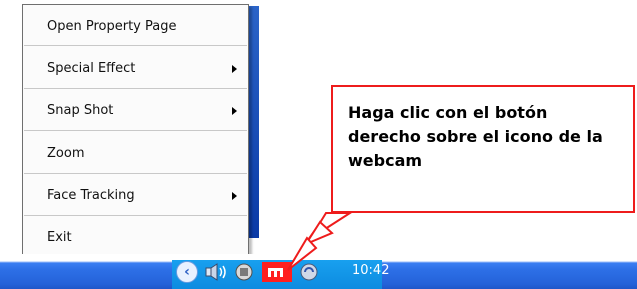 This screenshot has width=637, height=289. Describe the element at coordinates (59, 237) in the screenshot. I see `menu-item-label: Exit` at that location.